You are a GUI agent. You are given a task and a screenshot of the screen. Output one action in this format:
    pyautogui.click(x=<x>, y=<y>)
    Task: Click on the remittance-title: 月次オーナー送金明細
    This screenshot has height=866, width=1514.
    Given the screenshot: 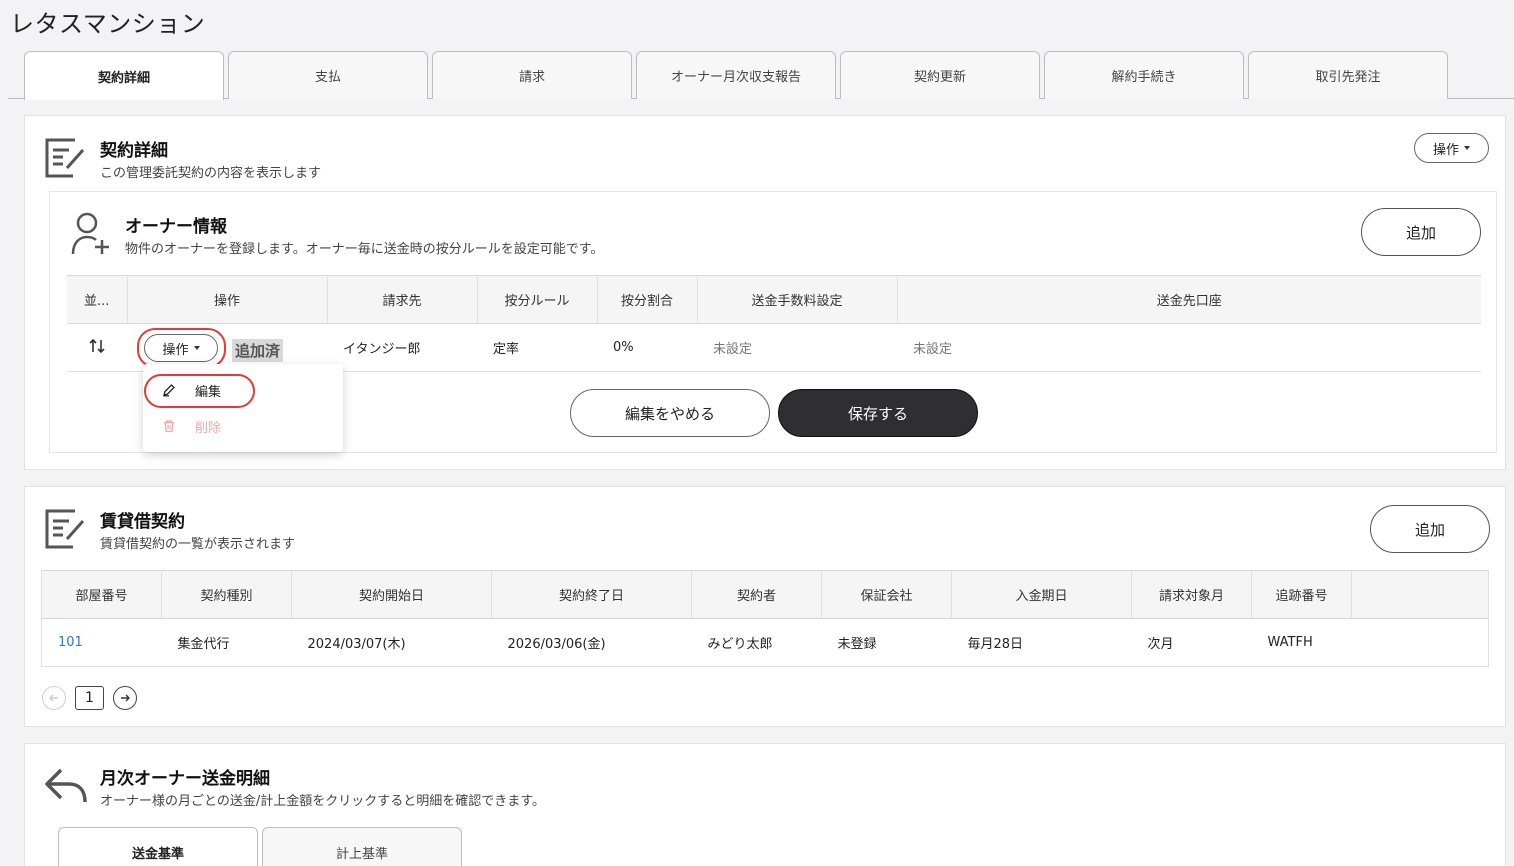 What is the action you would take?
    pyautogui.click(x=185, y=779)
    